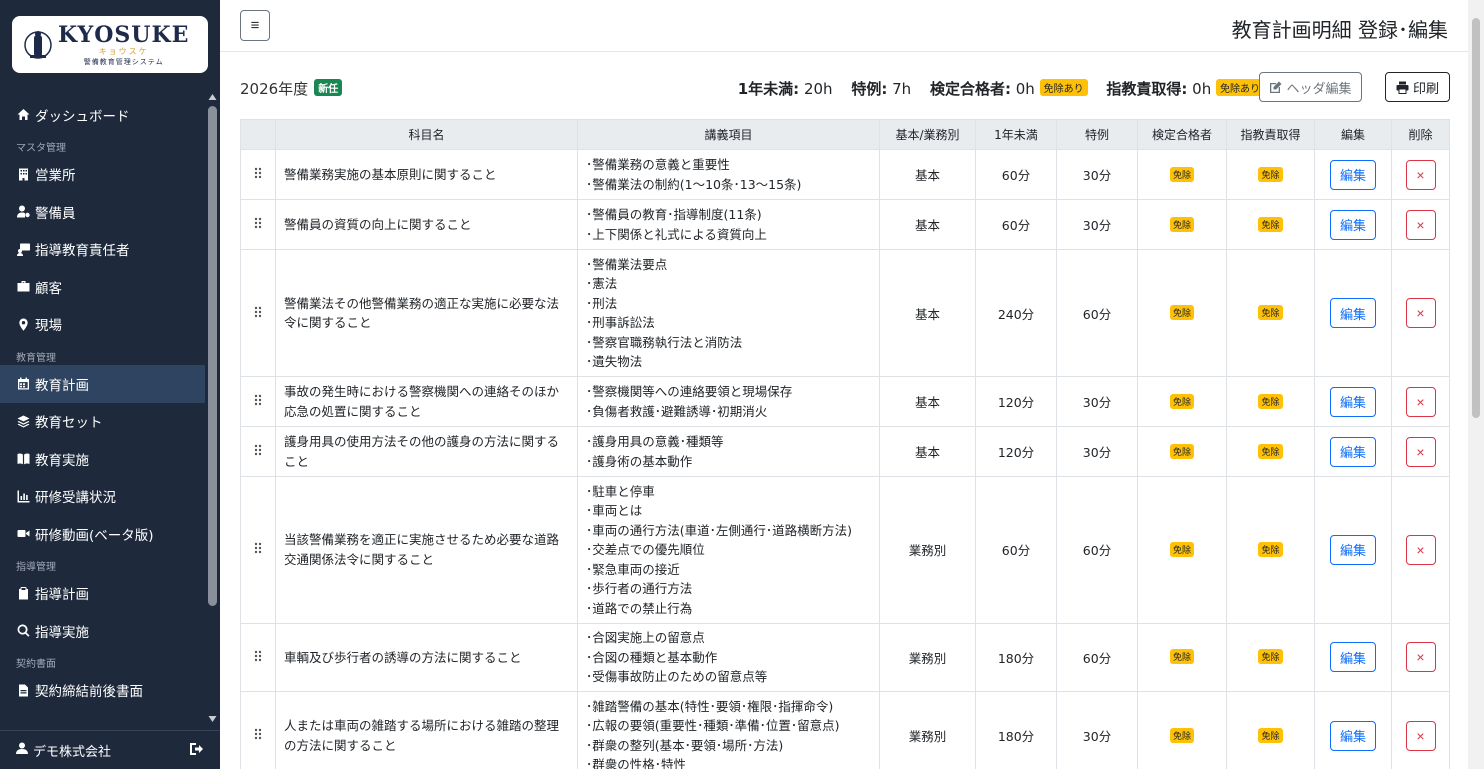 The width and height of the screenshot is (1484, 769). What do you see at coordinates (639, 588) in the screenshot?
I see `lecture-item: ･歩行者の通行方法` at bounding box center [639, 588].